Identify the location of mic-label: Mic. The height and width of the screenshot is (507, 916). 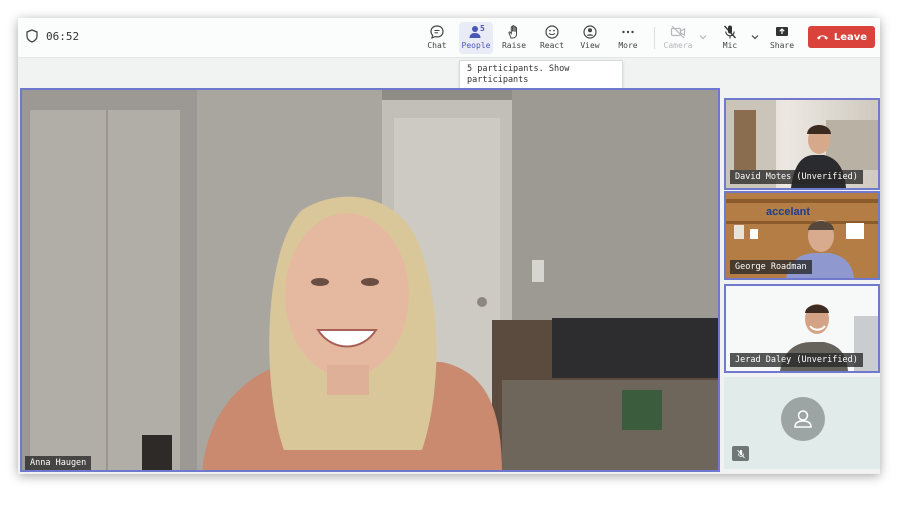
(730, 45).